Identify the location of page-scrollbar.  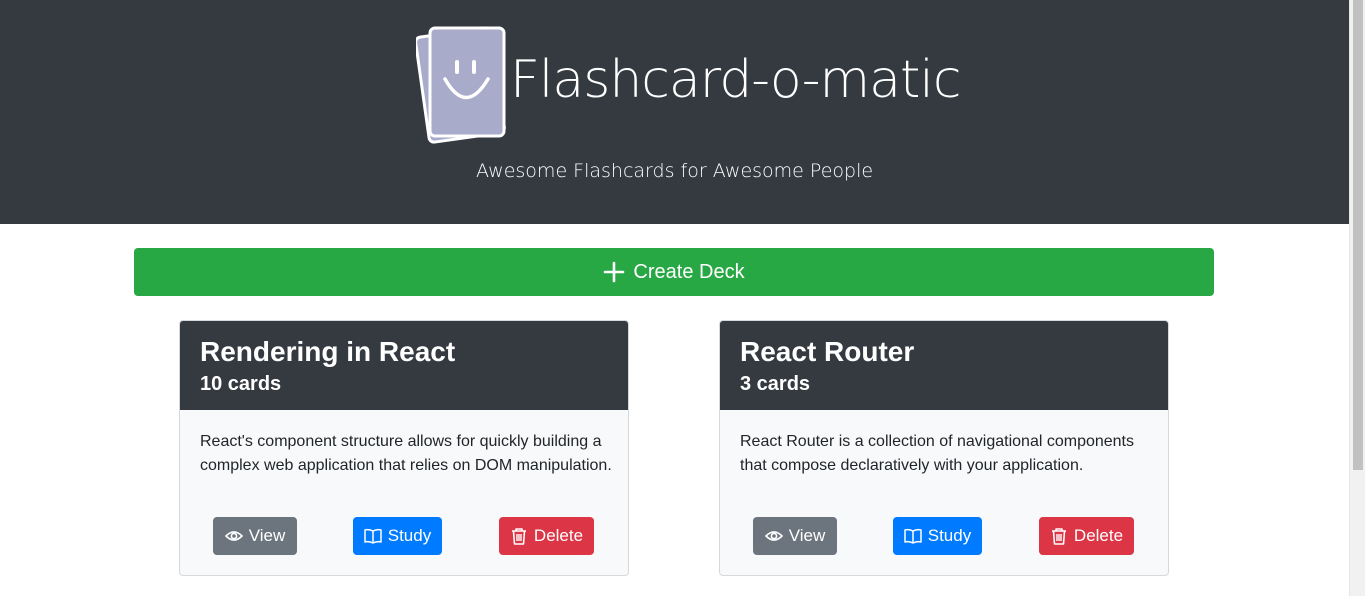
(1357, 298).